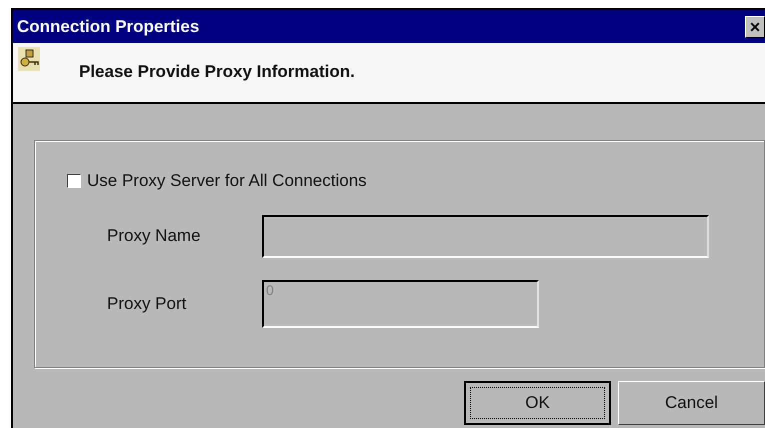  I want to click on header-text: Please Provide Proxy Information., so click(217, 72).